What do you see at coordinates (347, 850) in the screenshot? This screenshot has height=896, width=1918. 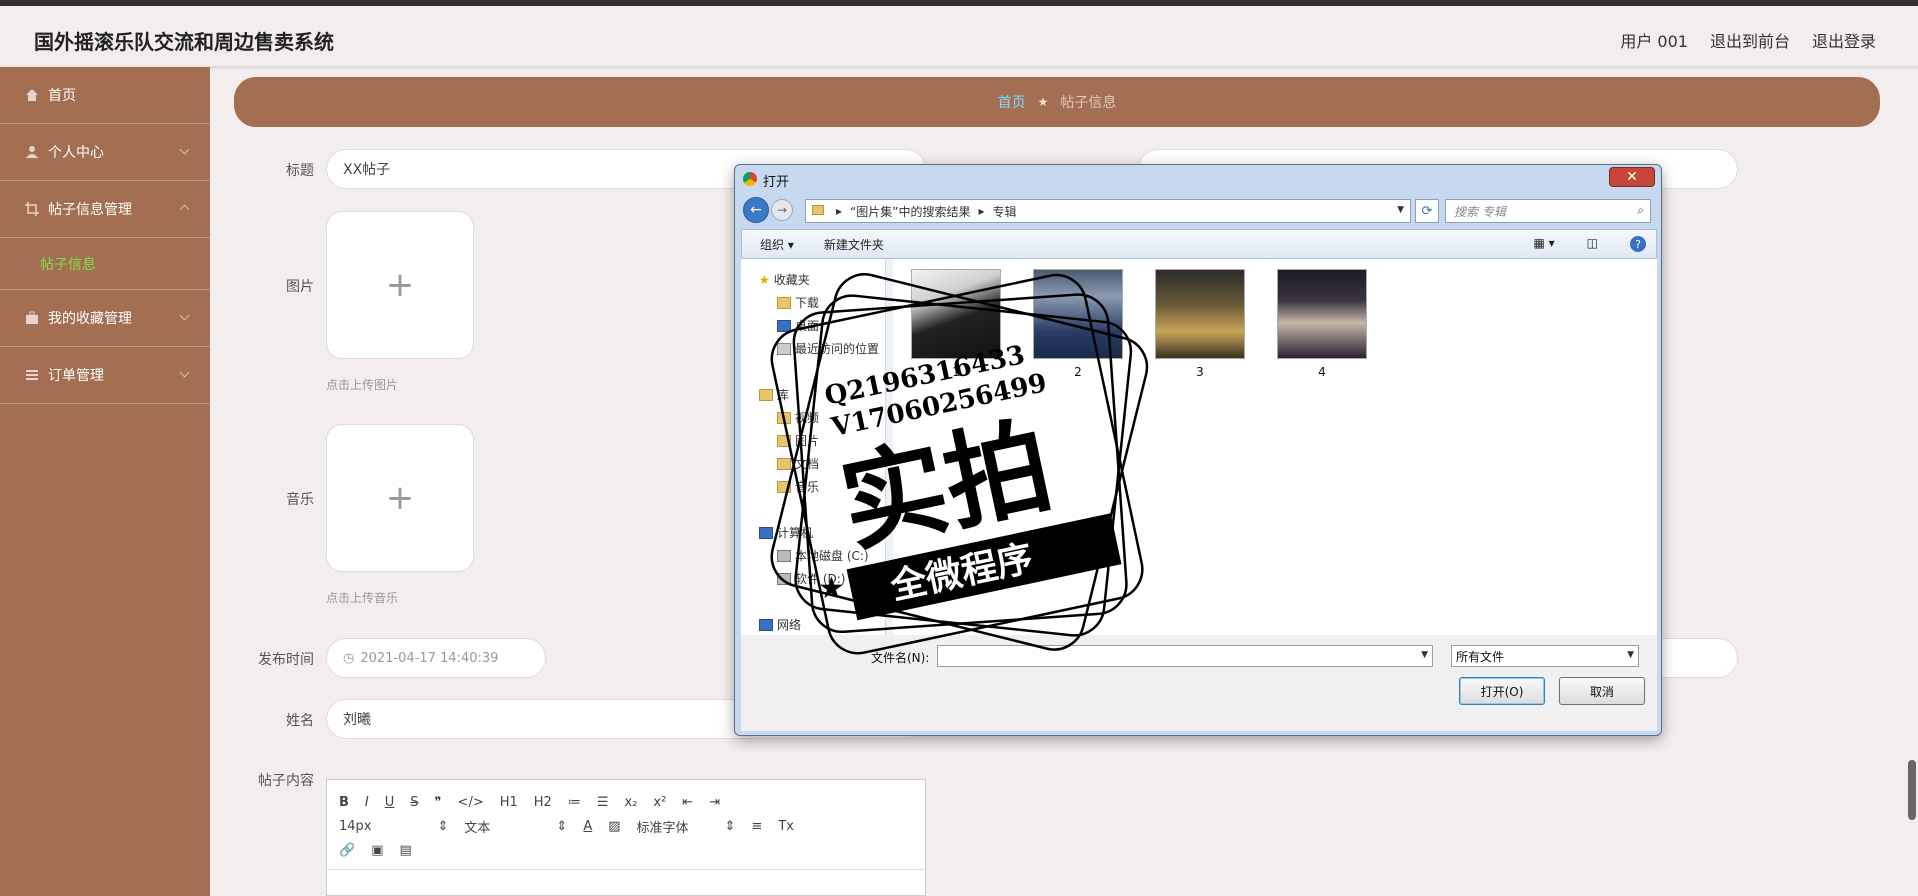 I see `link-icon: 🔗` at bounding box center [347, 850].